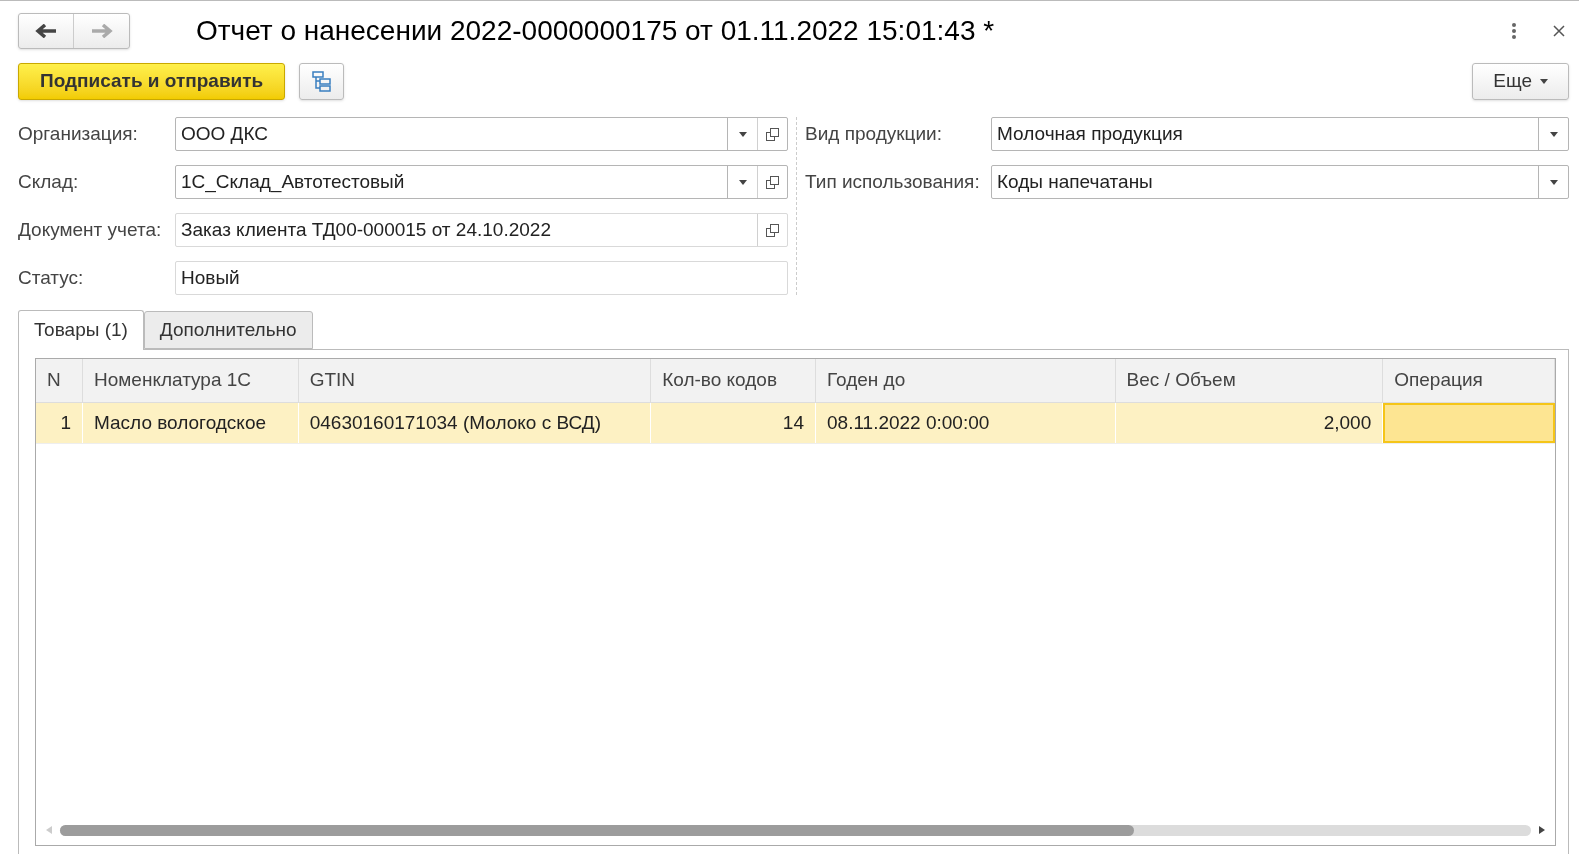 The height and width of the screenshot is (854, 1579). I want to click on more-button: Еще, so click(1520, 81).